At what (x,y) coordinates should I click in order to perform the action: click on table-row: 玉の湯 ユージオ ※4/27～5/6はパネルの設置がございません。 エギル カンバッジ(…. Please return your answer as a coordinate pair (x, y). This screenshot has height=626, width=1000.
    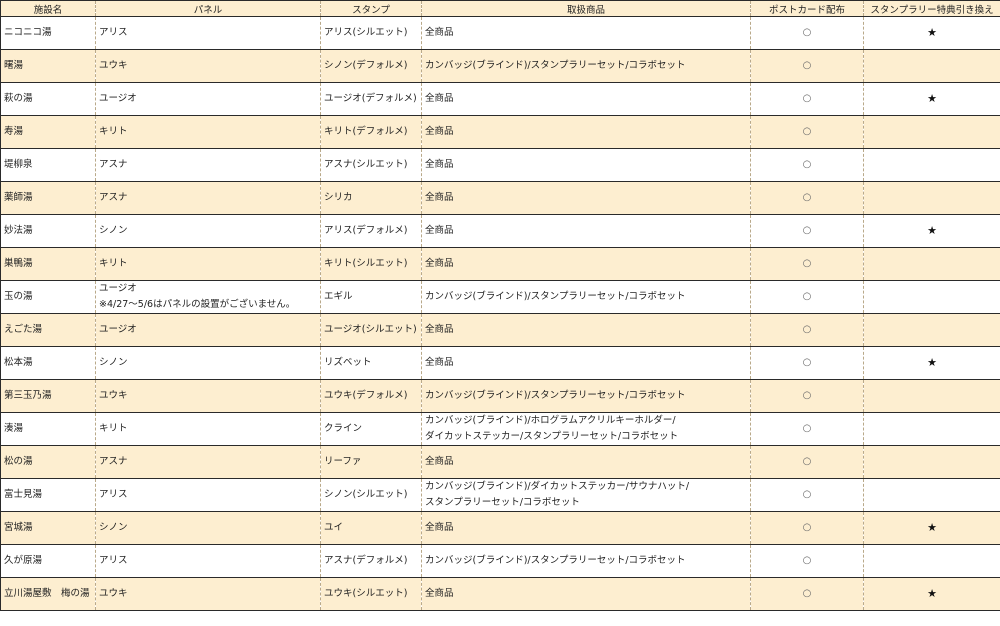
    Looking at the image, I should click on (500, 297).